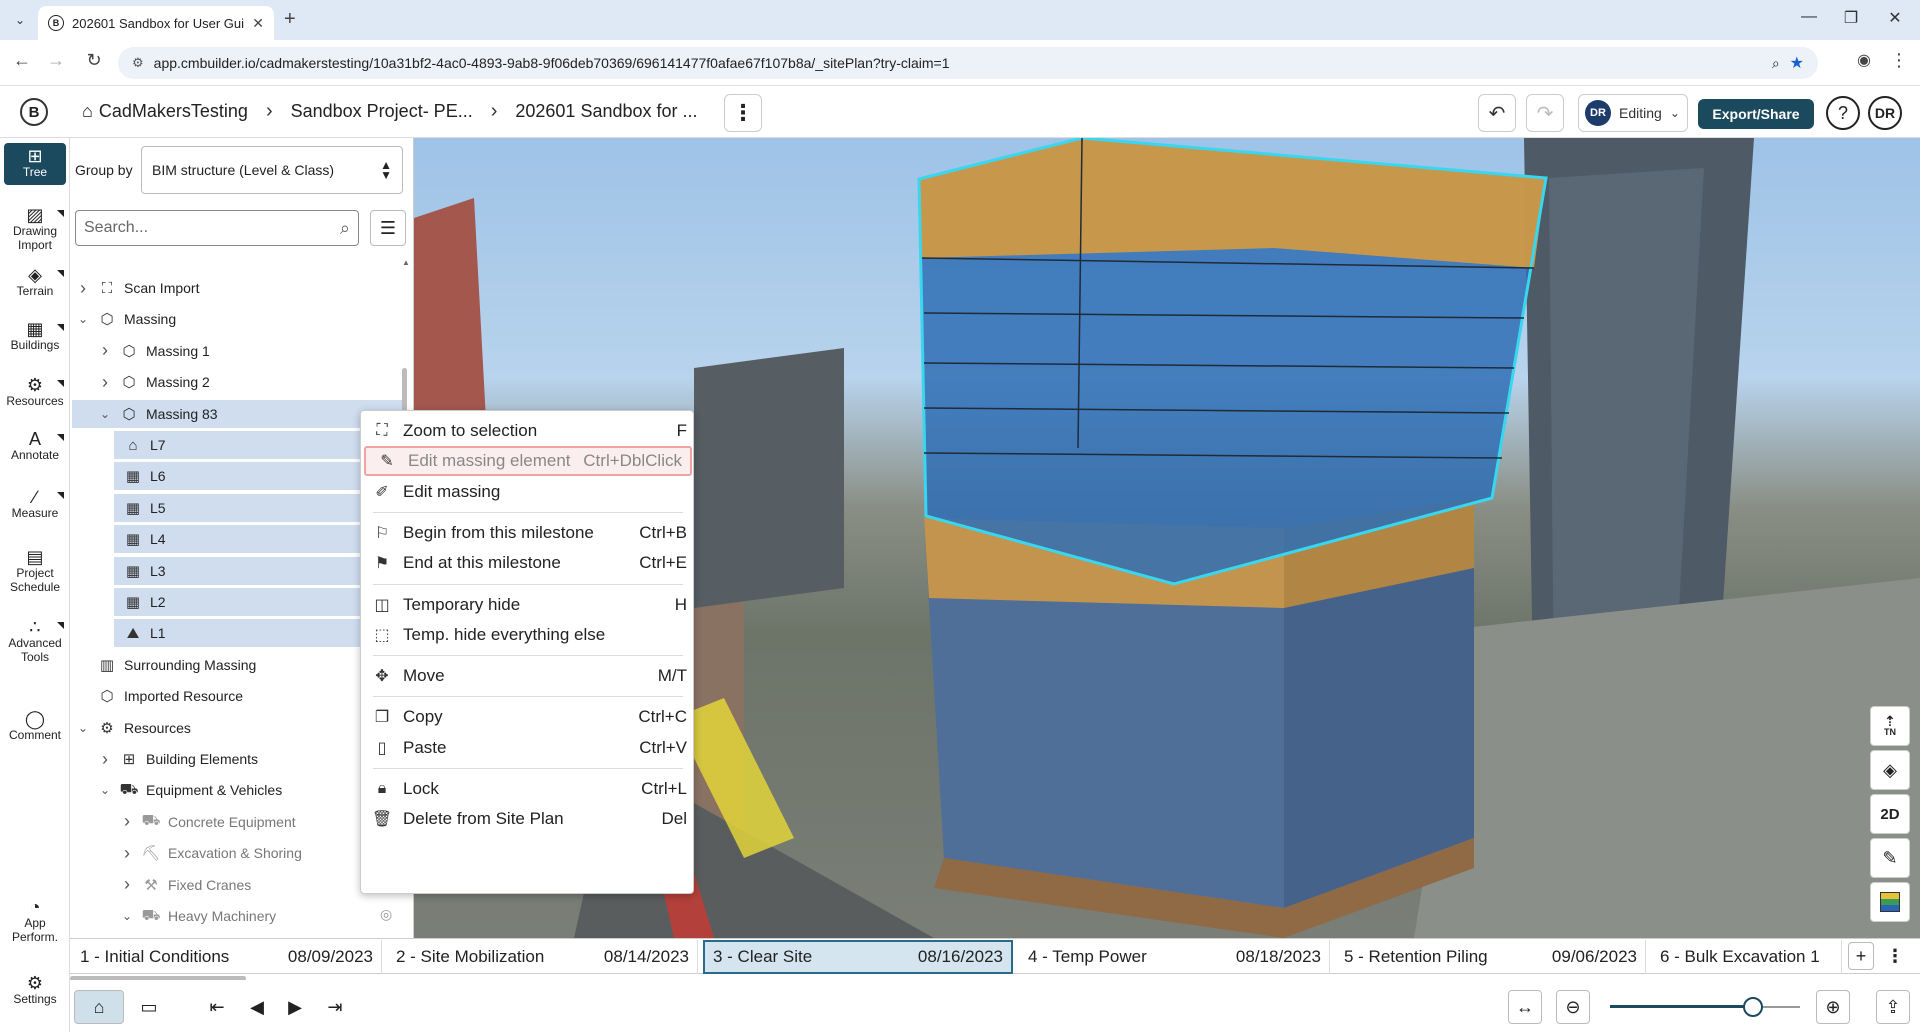 This screenshot has width=1920, height=1032. What do you see at coordinates (1752, 1007) in the screenshot?
I see `zoom-slider-handle` at bounding box center [1752, 1007].